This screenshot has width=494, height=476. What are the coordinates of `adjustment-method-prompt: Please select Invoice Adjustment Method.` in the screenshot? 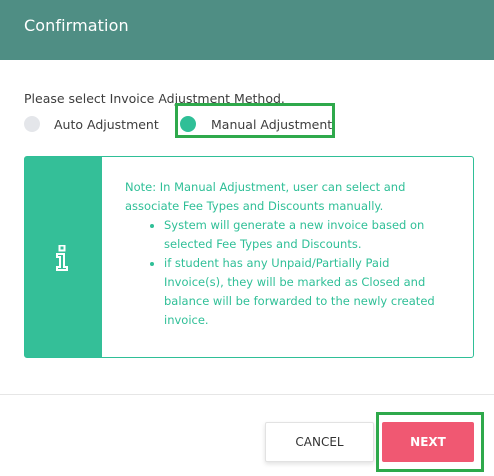 It's located at (154, 98).